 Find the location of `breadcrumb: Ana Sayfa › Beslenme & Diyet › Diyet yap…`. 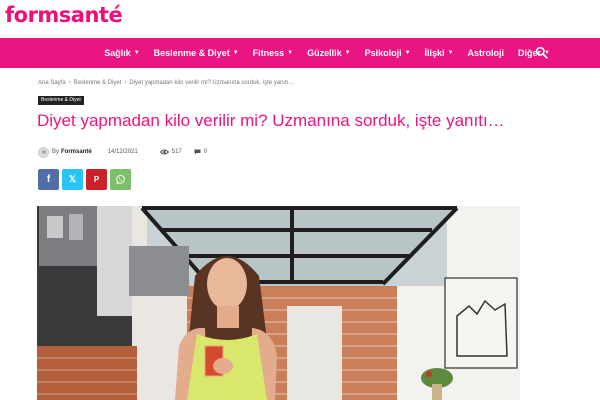

breadcrumb: Ana Sayfa › Beslenme & Diyet › Diyet yap… is located at coordinates (165, 83).